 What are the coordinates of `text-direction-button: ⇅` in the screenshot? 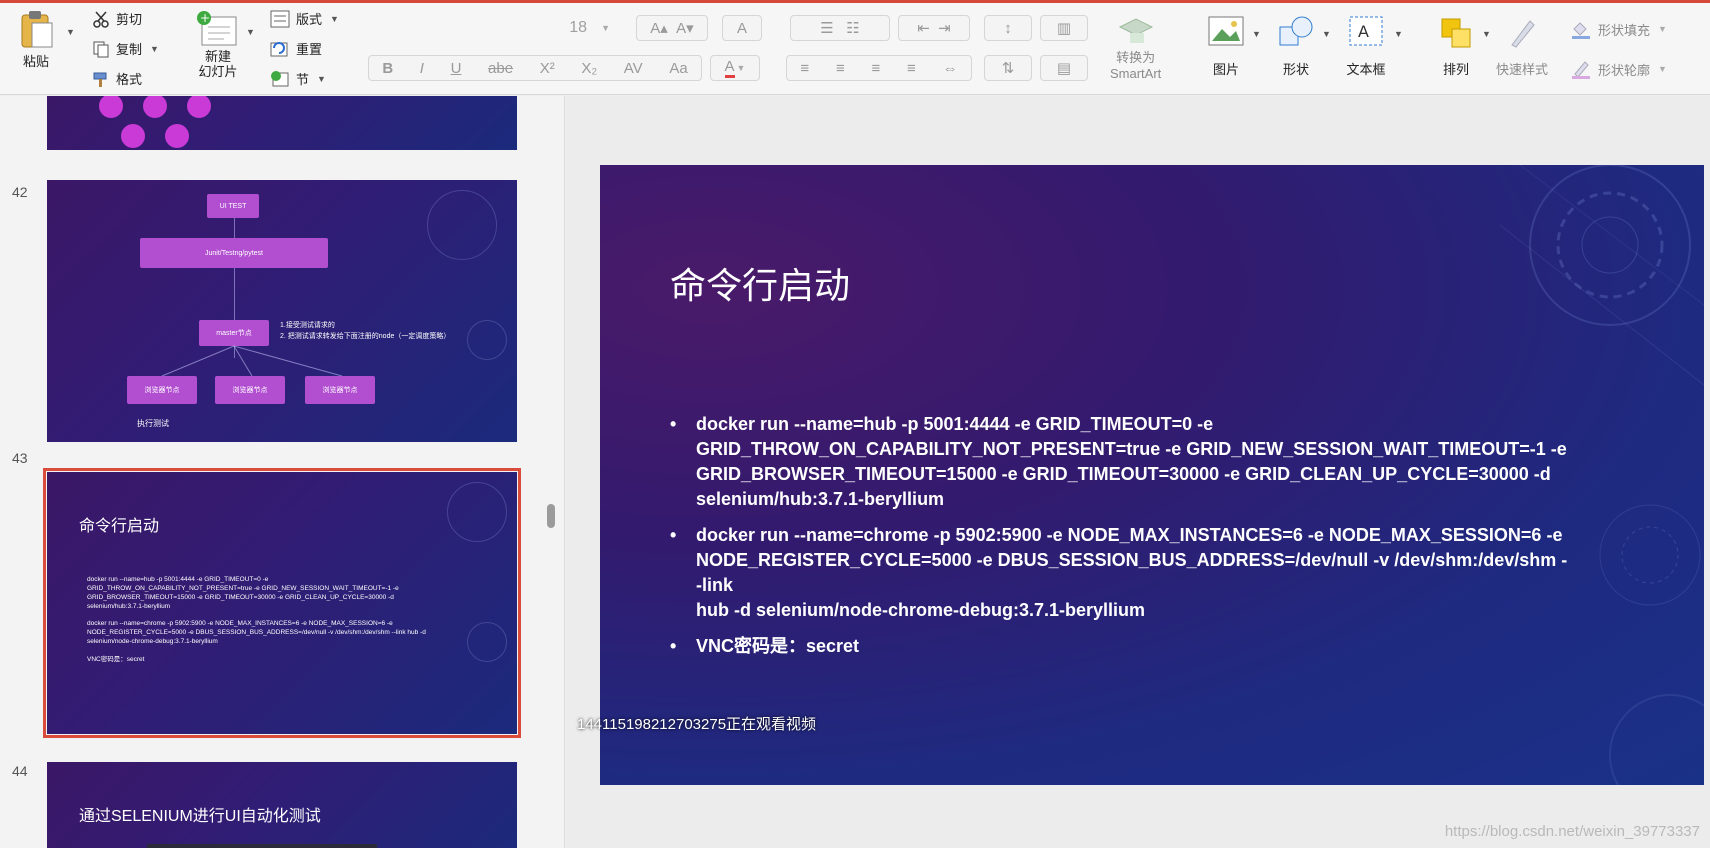 It's located at (1008, 68).